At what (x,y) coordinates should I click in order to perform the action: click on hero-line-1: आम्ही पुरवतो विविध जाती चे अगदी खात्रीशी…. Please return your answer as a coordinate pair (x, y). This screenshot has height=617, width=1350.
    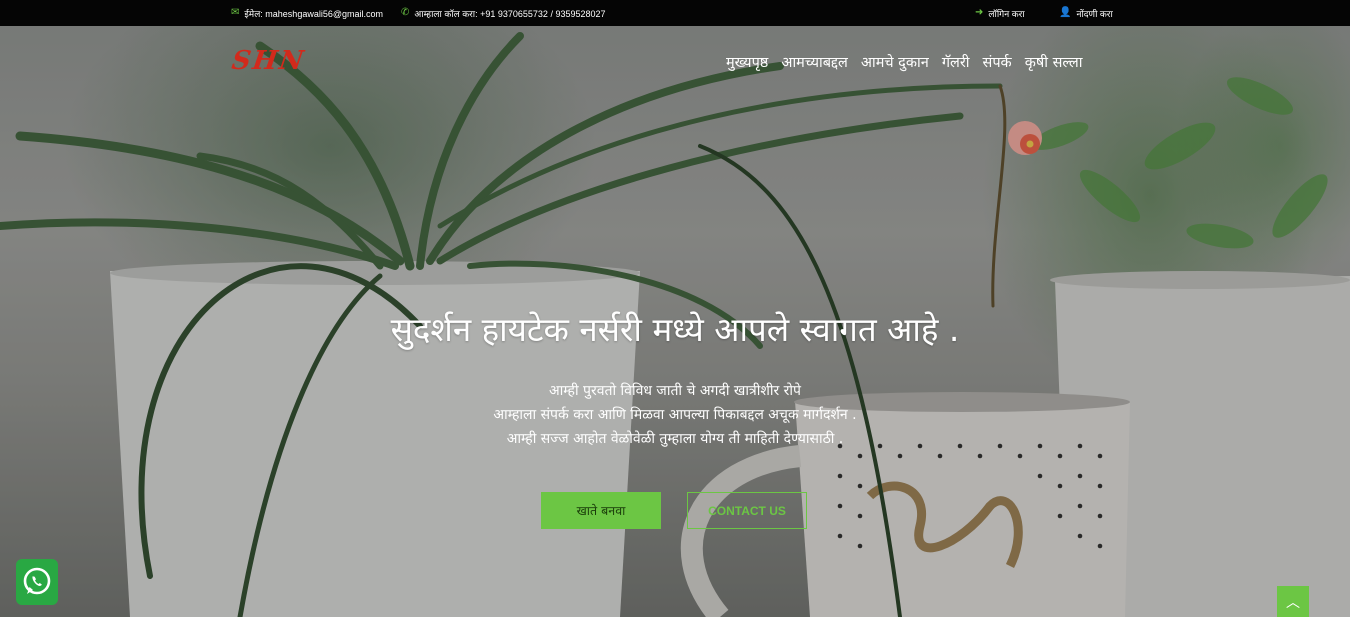
    Looking at the image, I should click on (674, 391).